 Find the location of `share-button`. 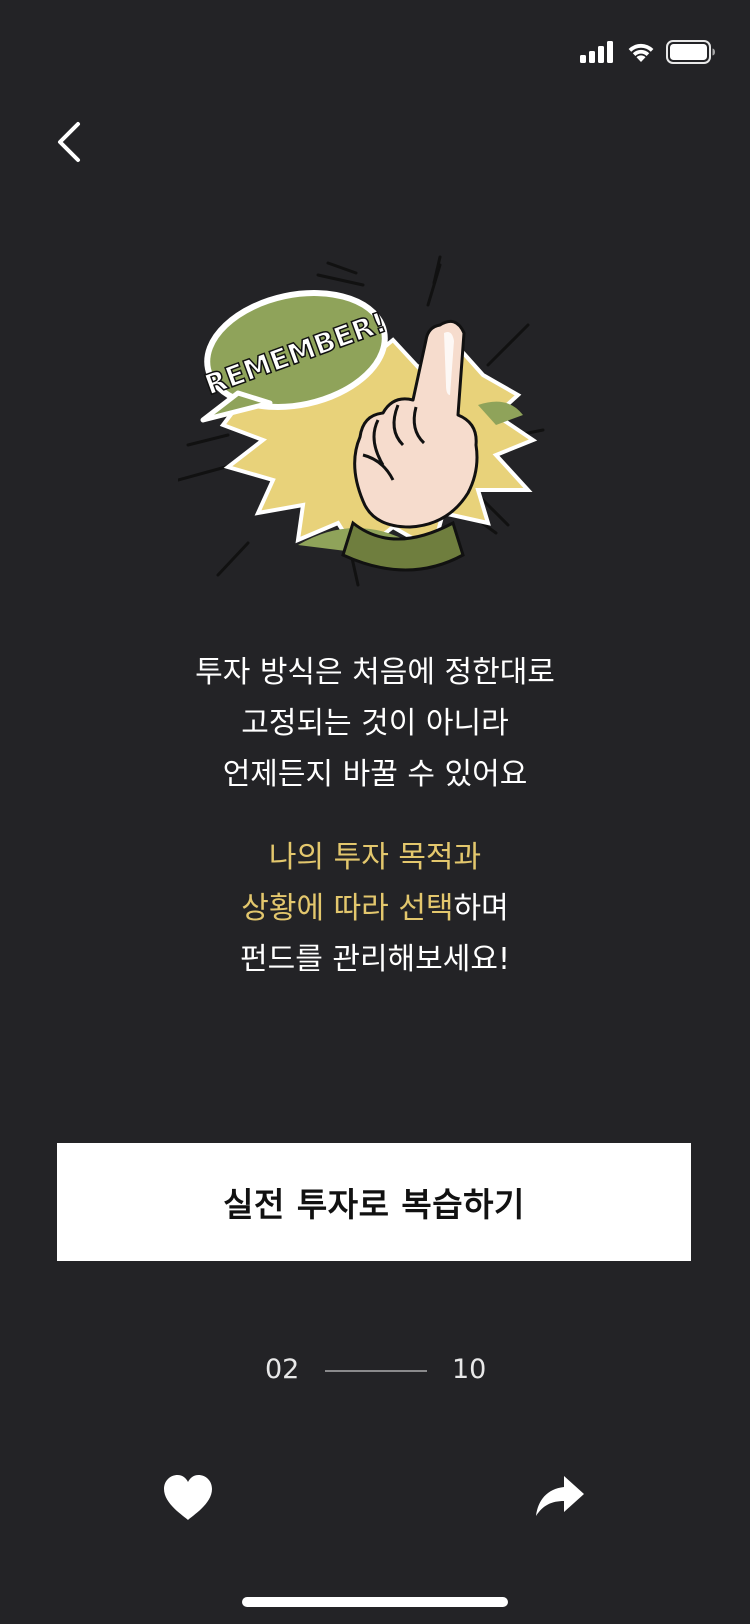

share-button is located at coordinates (560, 1496).